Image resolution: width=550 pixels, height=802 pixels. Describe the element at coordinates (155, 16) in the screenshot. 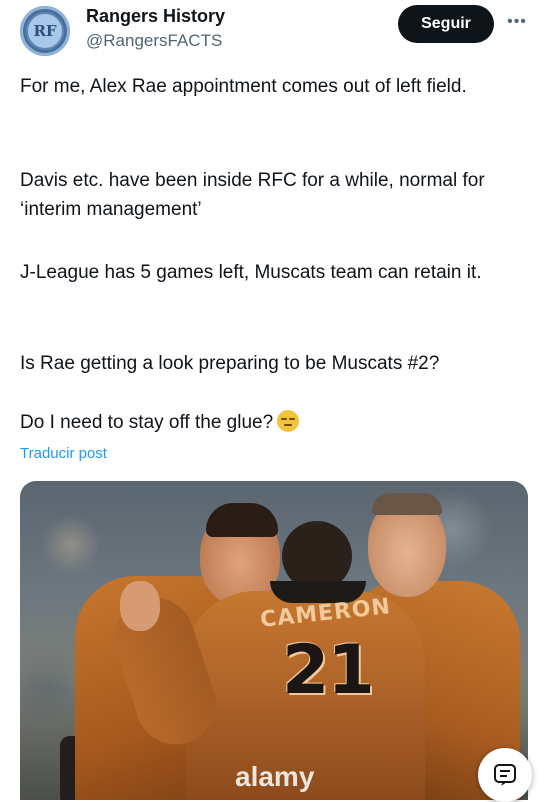

I see `author-name: Rangers History` at that location.